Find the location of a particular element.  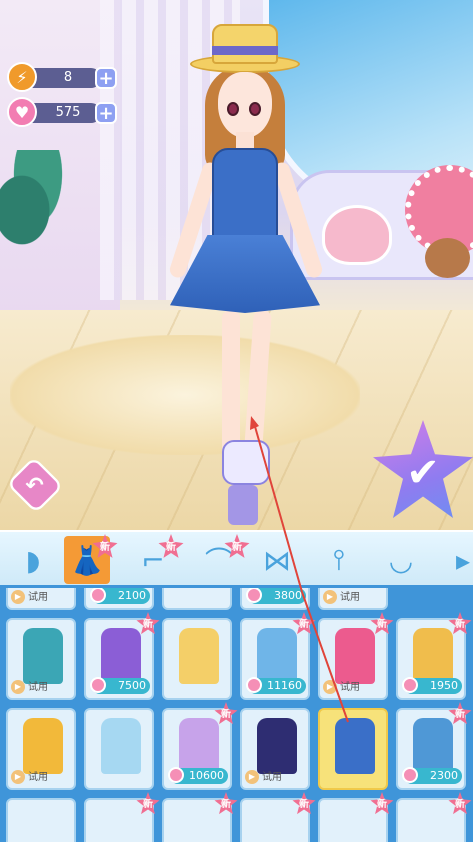

item-card-partial: 3800 is located at coordinates (275, 599).